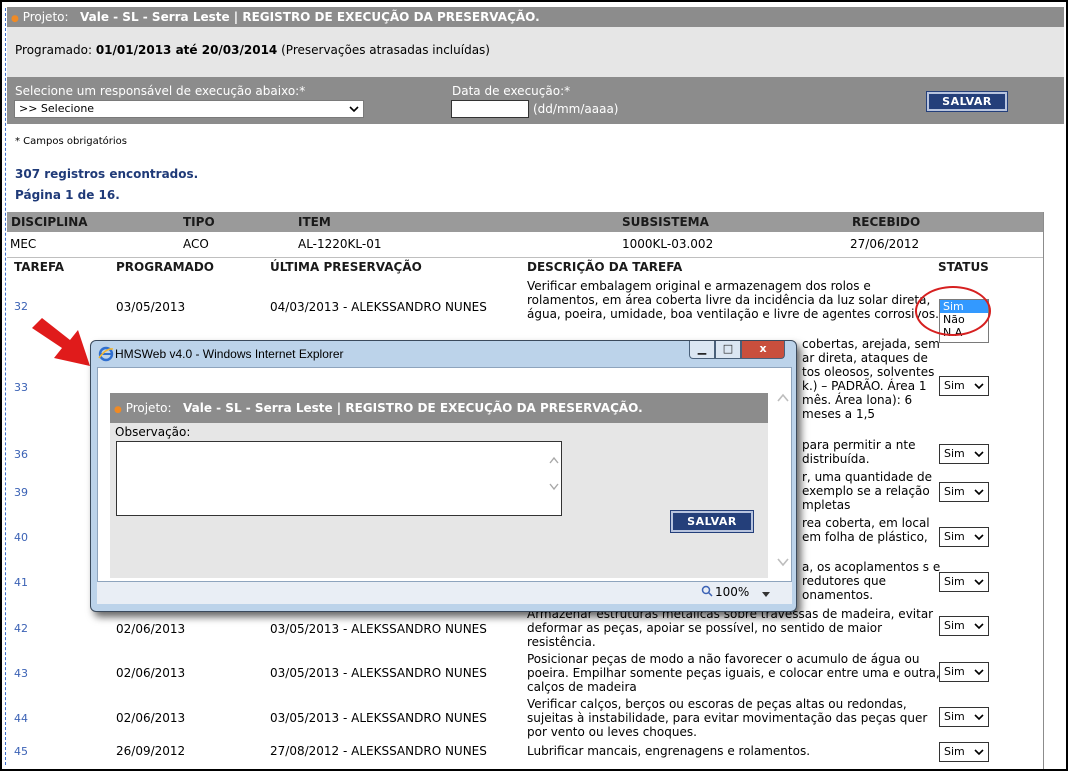 Image resolution: width=1068 pixels, height=771 pixels. What do you see at coordinates (525, 222) in the screenshot?
I see `info-table-header: DISCIPLINA TIPO ITEM SUBSISTEMA RECEBIDO` at bounding box center [525, 222].